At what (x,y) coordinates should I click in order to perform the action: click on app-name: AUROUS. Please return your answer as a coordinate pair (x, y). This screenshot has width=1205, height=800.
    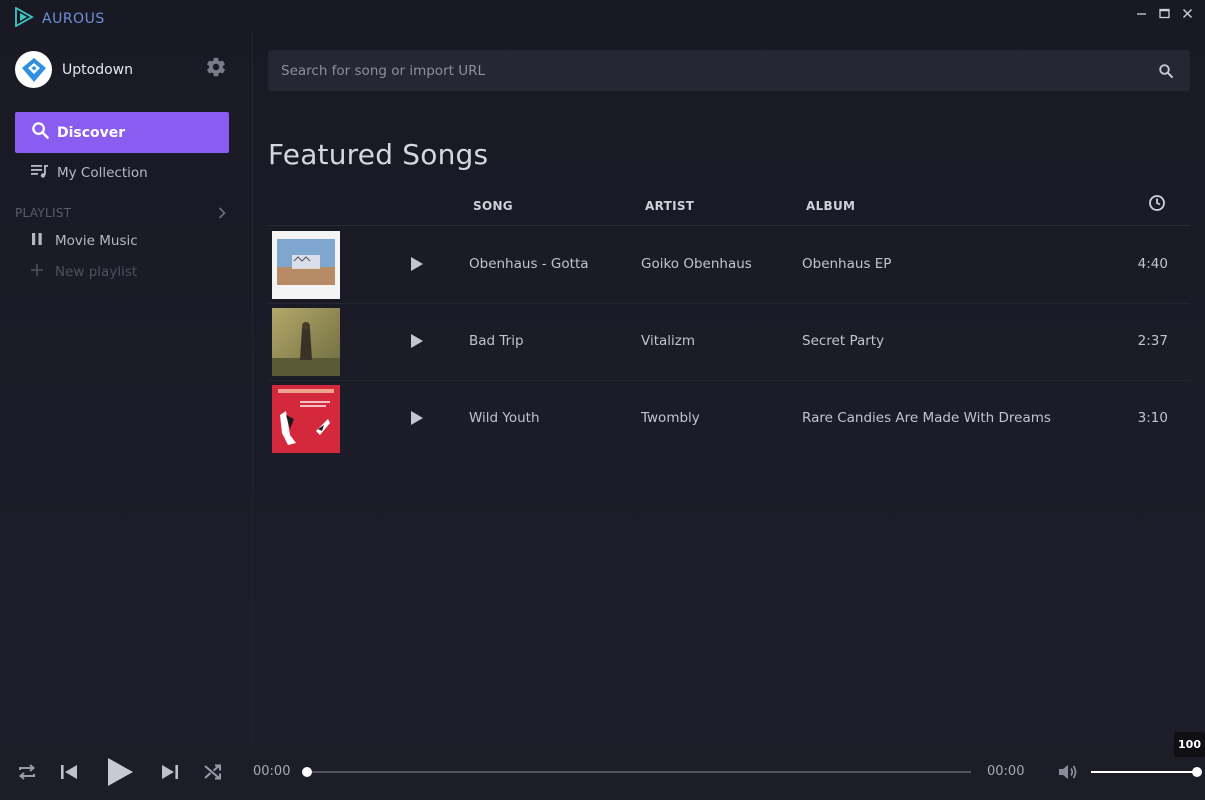
    Looking at the image, I should click on (73, 19).